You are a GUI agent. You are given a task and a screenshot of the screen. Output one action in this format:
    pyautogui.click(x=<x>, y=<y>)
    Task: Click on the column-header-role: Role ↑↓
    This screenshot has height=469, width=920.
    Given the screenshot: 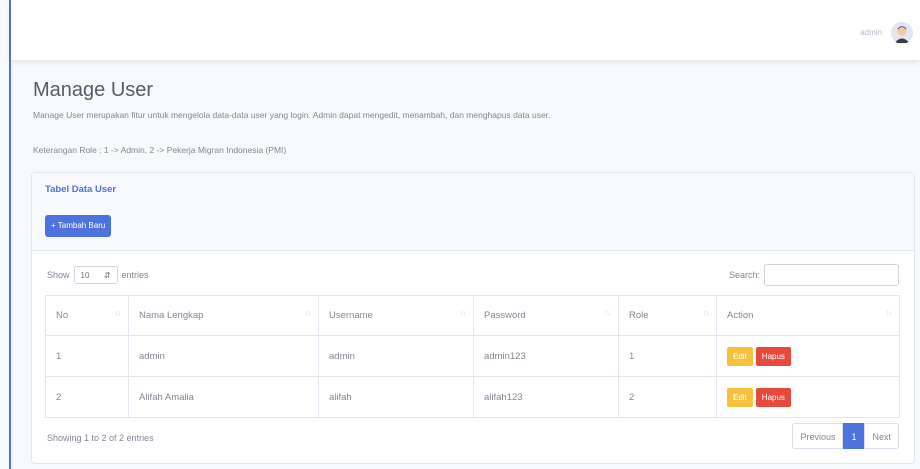 What is the action you would take?
    pyautogui.click(x=667, y=315)
    